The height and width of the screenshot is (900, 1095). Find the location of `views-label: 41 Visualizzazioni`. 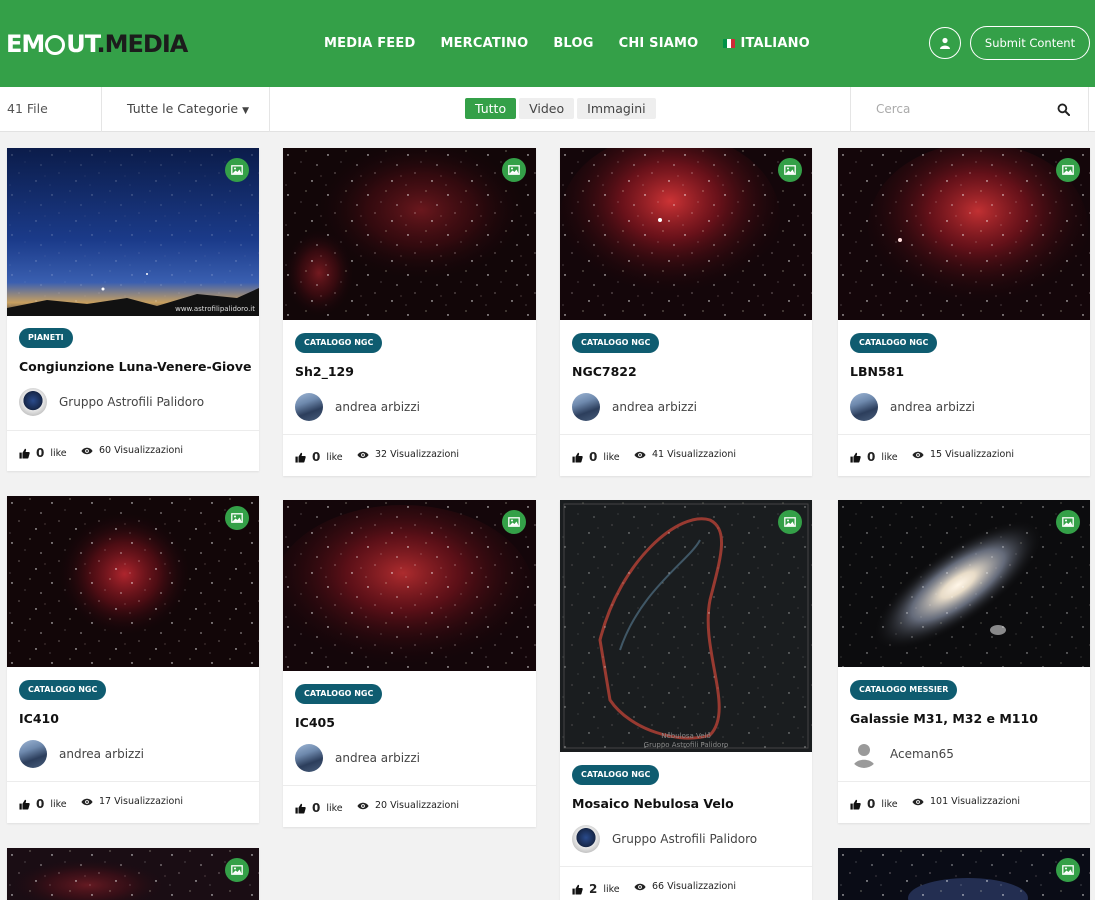

views-label: 41 Visualizzazioni is located at coordinates (694, 454).